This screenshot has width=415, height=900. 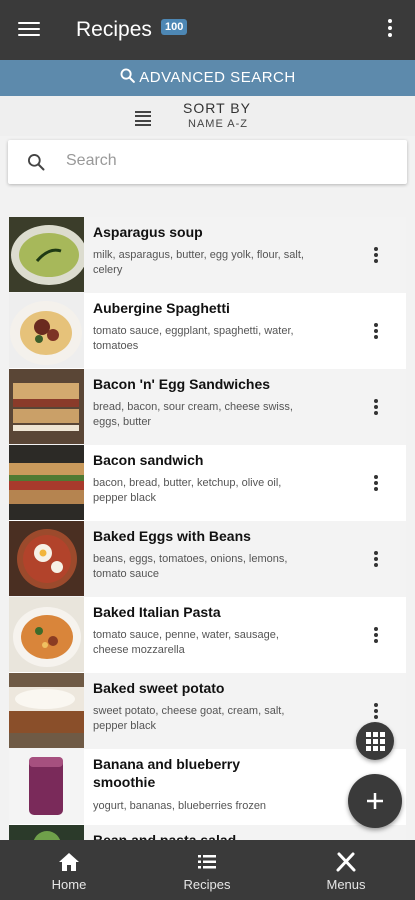 I want to click on recipe-name: Asparagus soup, so click(x=148, y=232).